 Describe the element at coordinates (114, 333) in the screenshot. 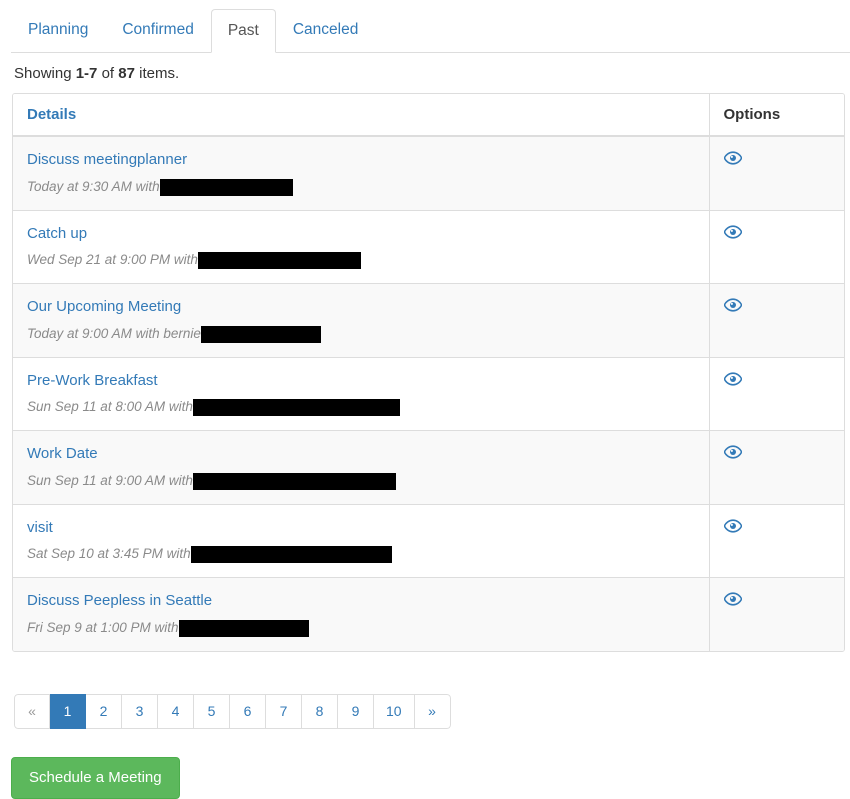

I see `meeting-schedule-text: Today at 9:00 AM with bernie` at that location.